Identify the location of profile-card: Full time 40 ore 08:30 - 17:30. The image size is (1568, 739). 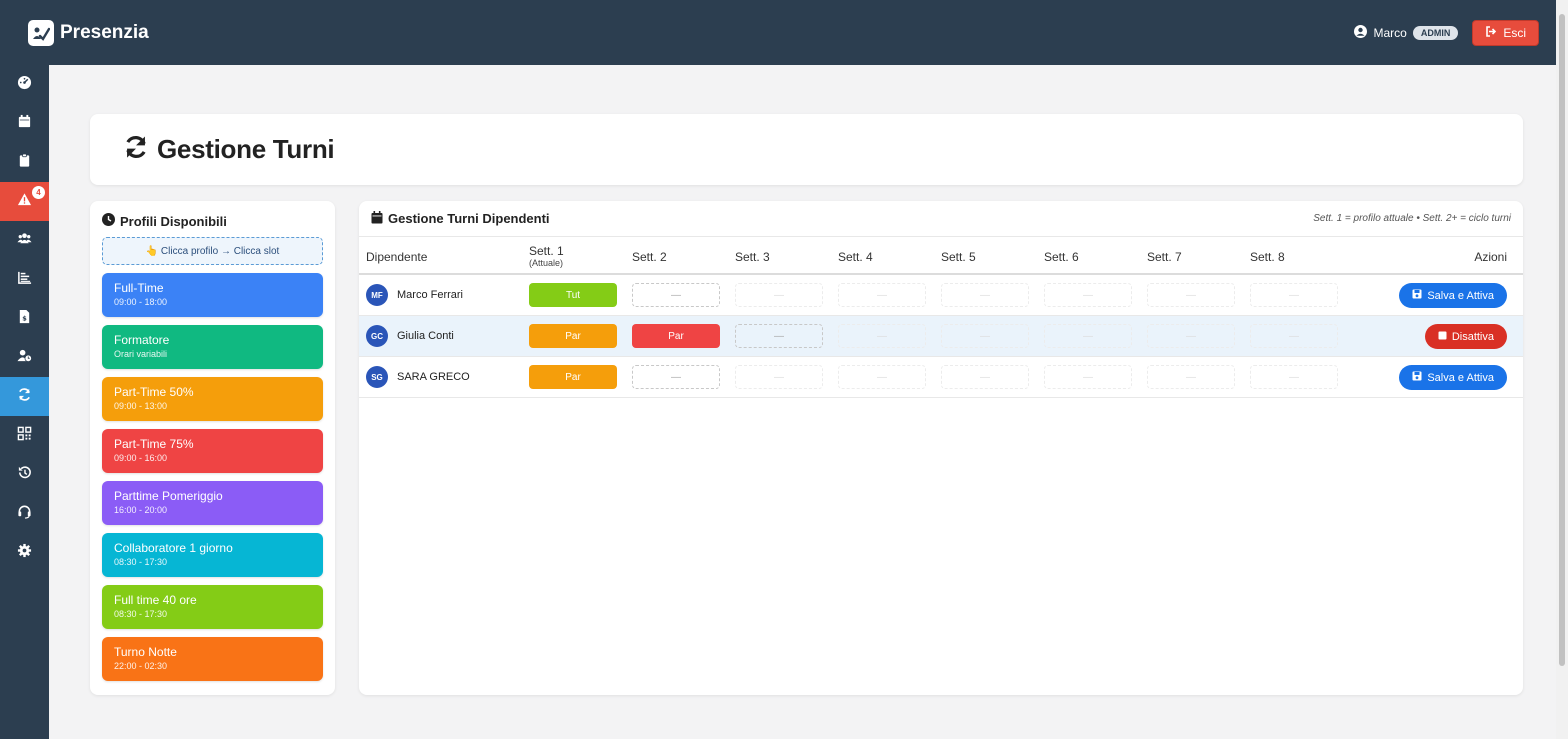
(212, 607).